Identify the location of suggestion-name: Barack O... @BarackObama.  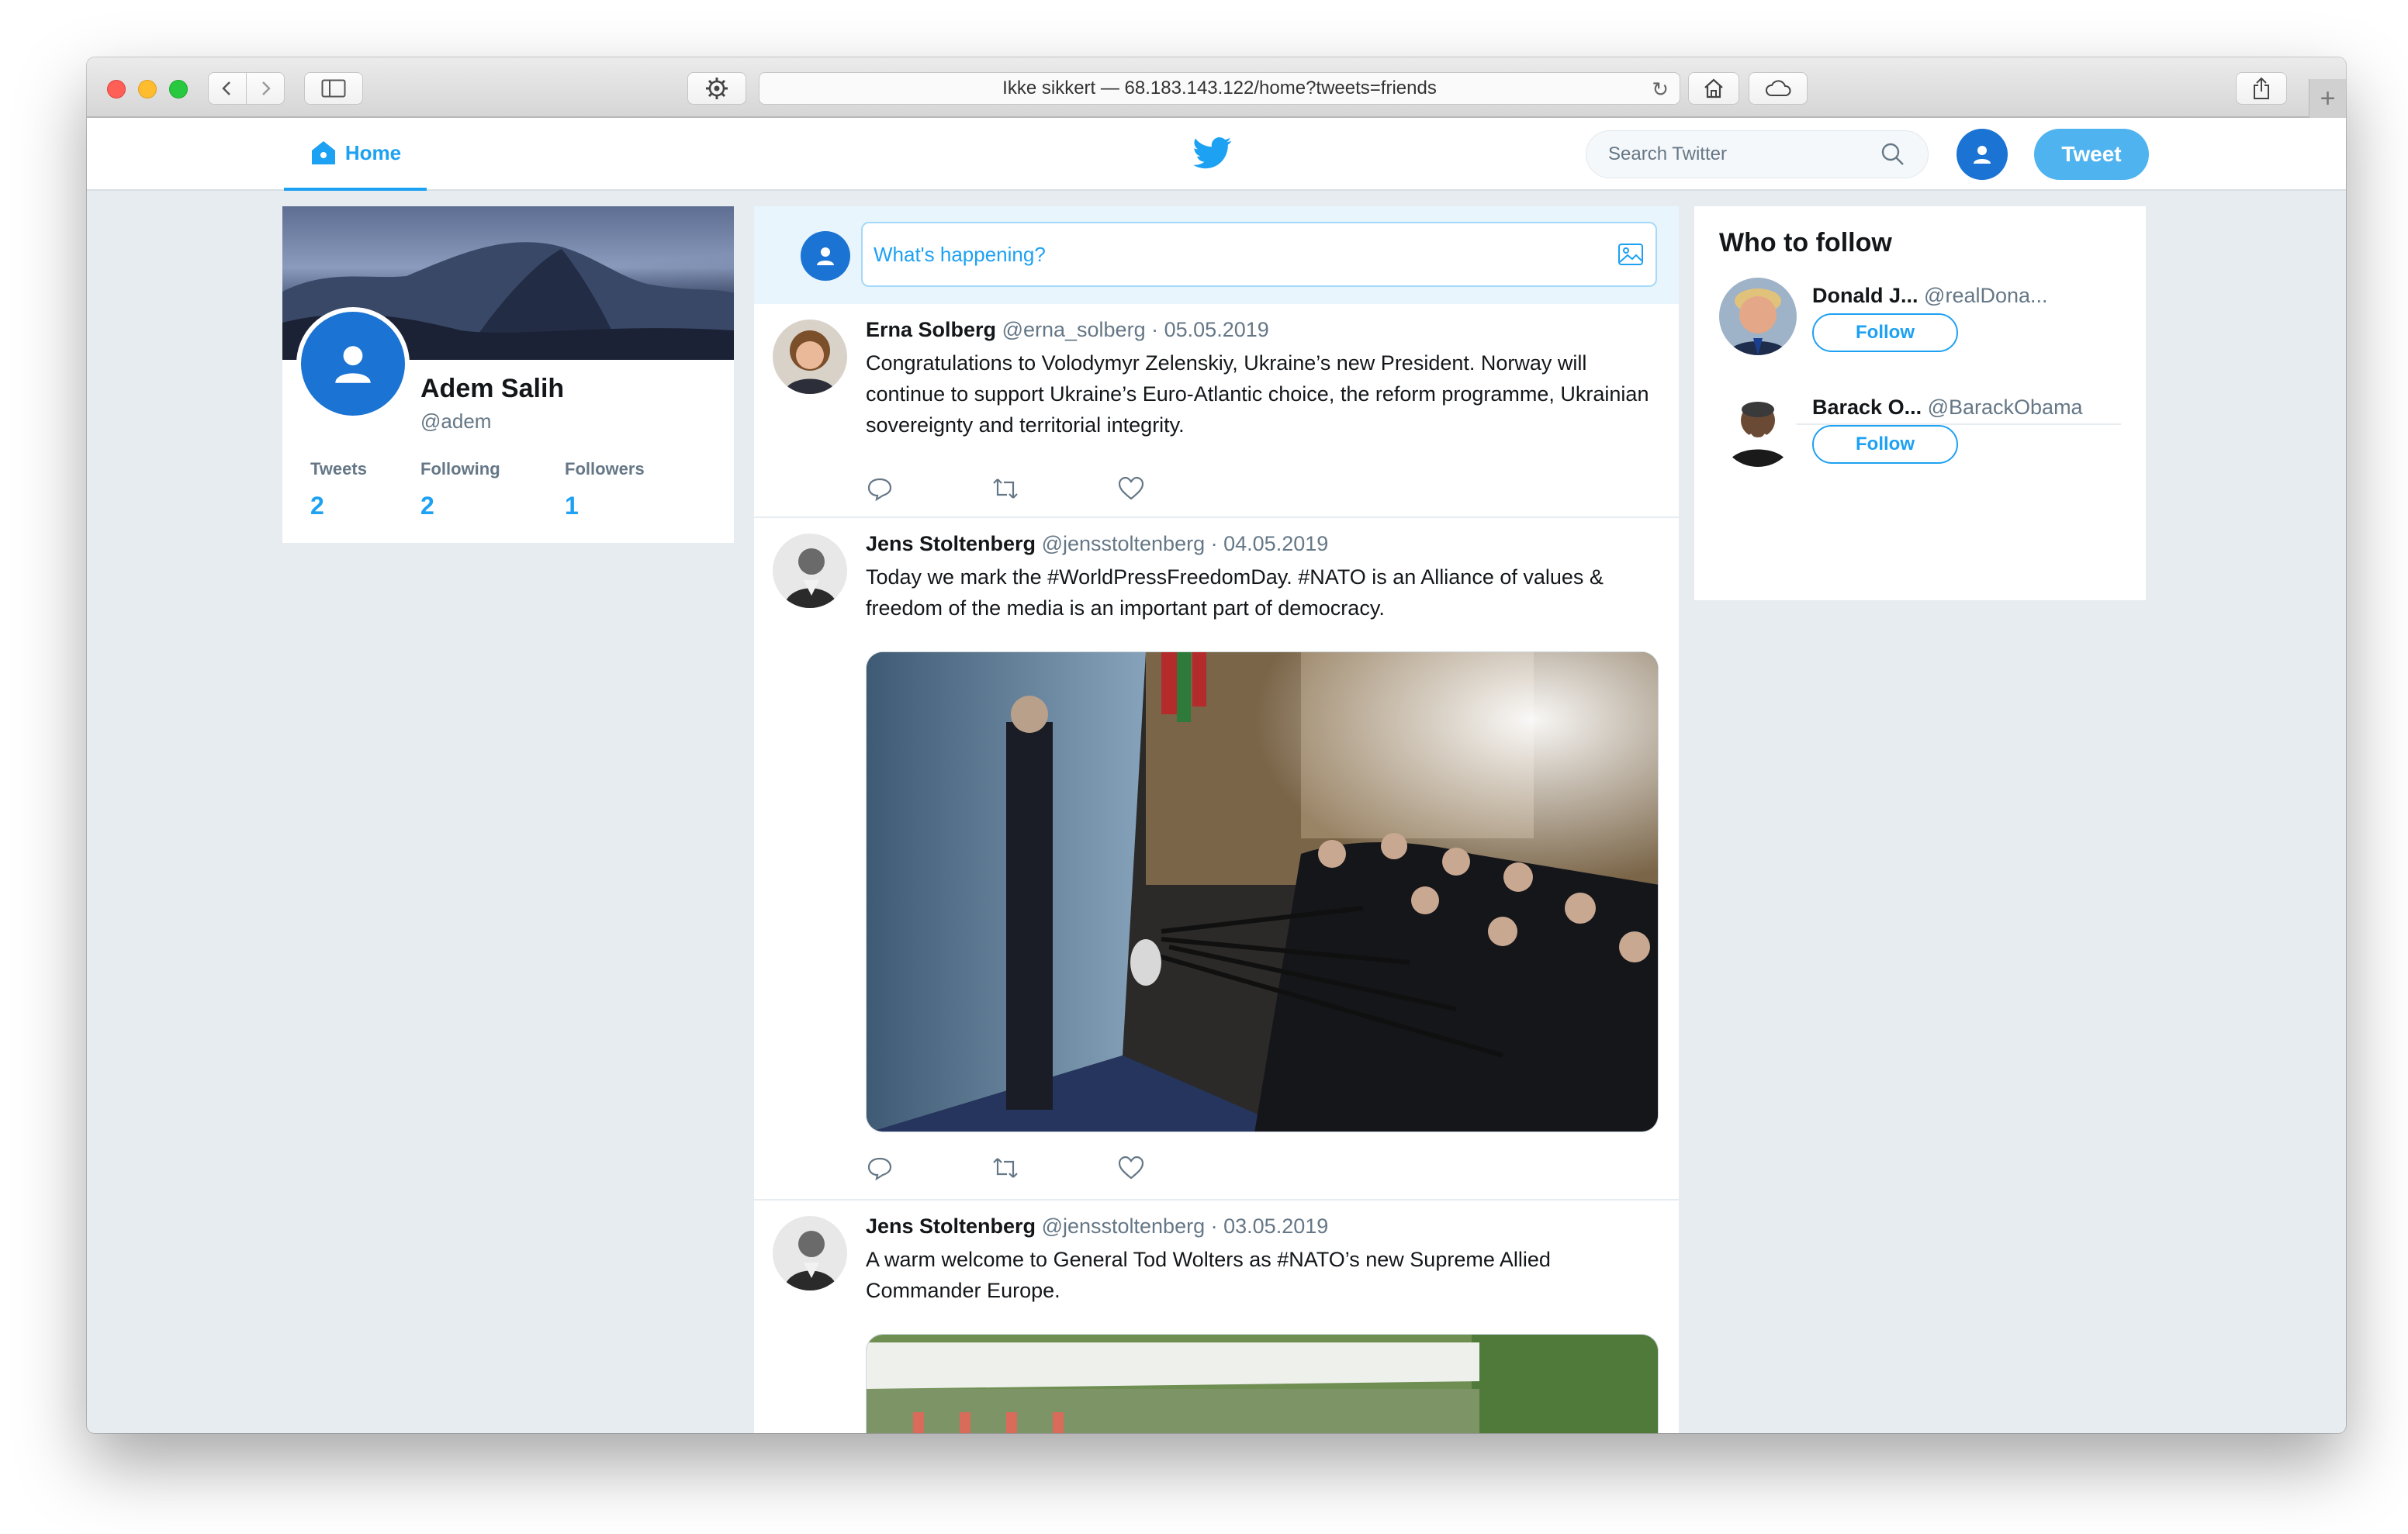
(1947, 408).